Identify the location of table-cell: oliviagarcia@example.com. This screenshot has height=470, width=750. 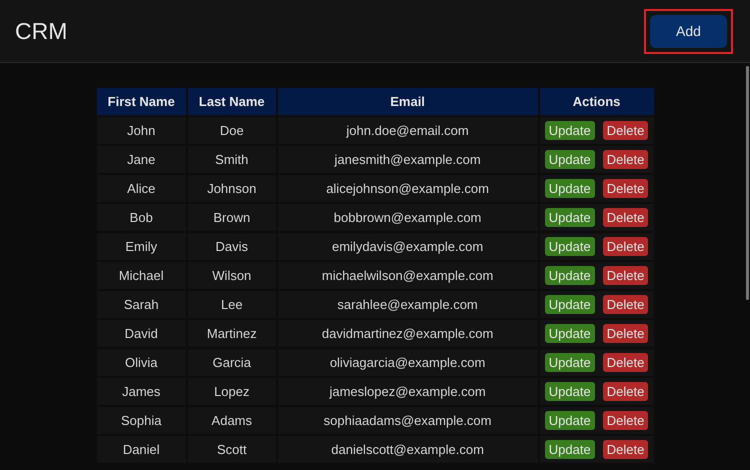
(407, 362).